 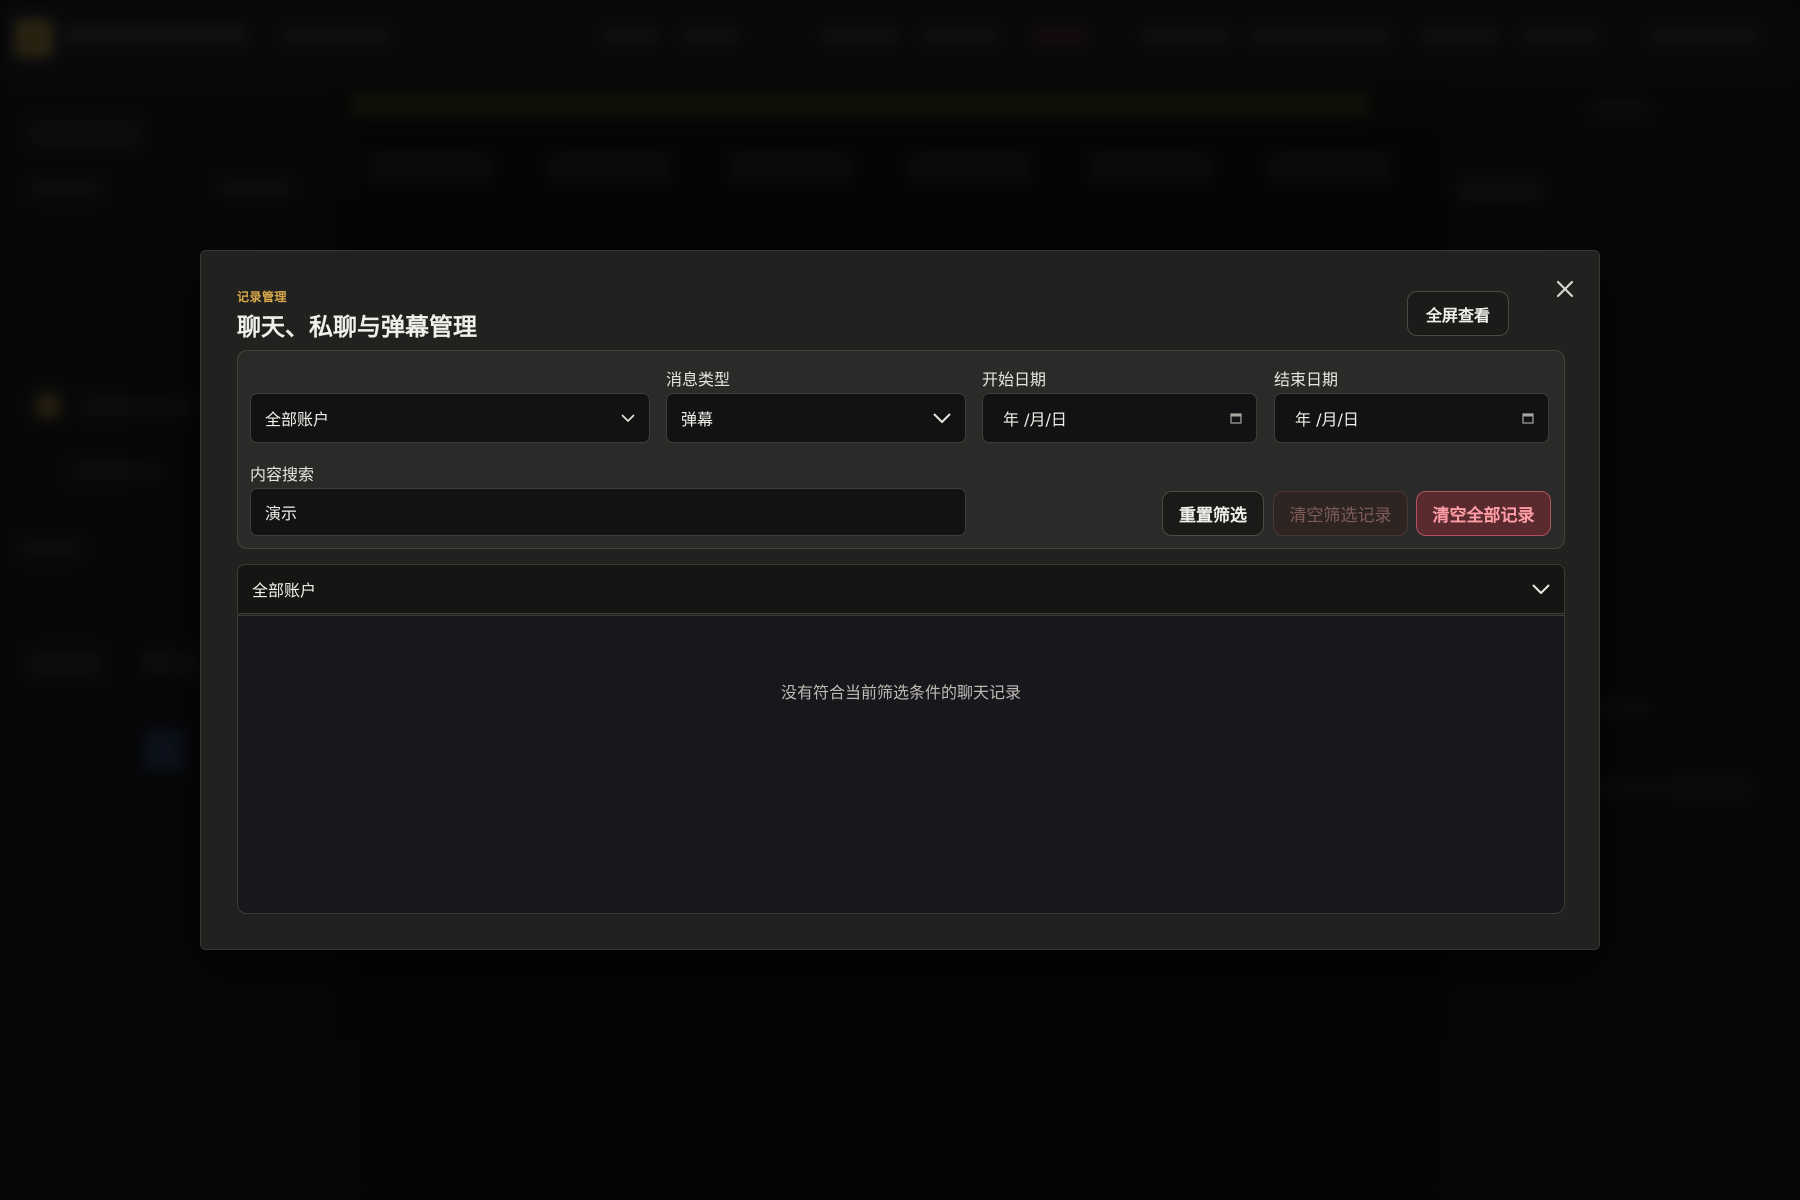 I want to click on close-button, so click(x=1565, y=289).